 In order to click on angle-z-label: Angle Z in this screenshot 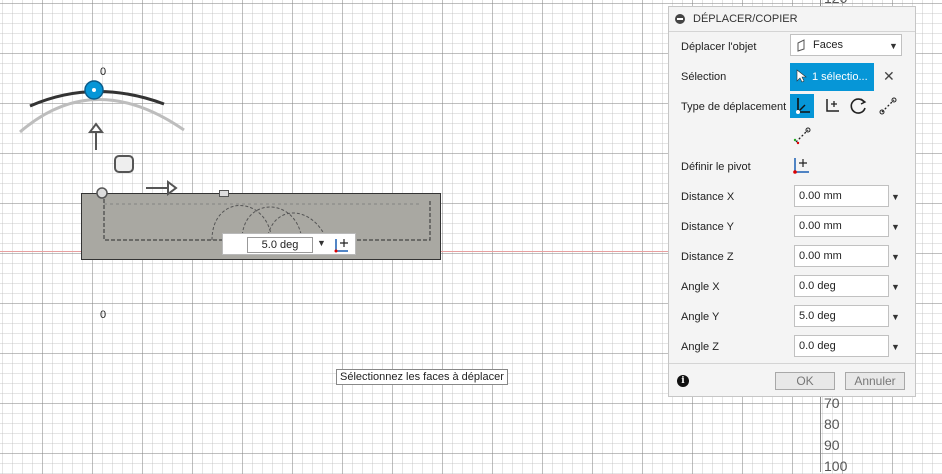, I will do `click(700, 347)`.